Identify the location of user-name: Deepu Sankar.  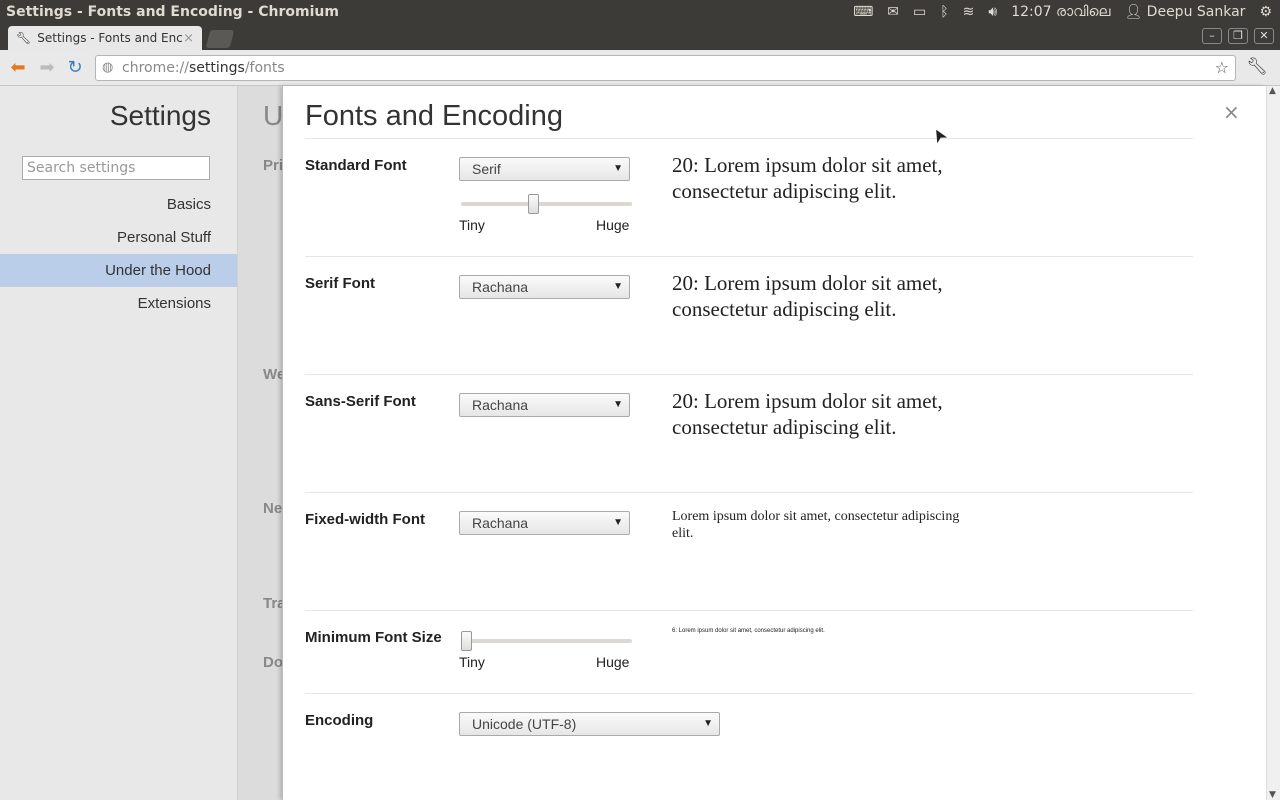
(1196, 12).